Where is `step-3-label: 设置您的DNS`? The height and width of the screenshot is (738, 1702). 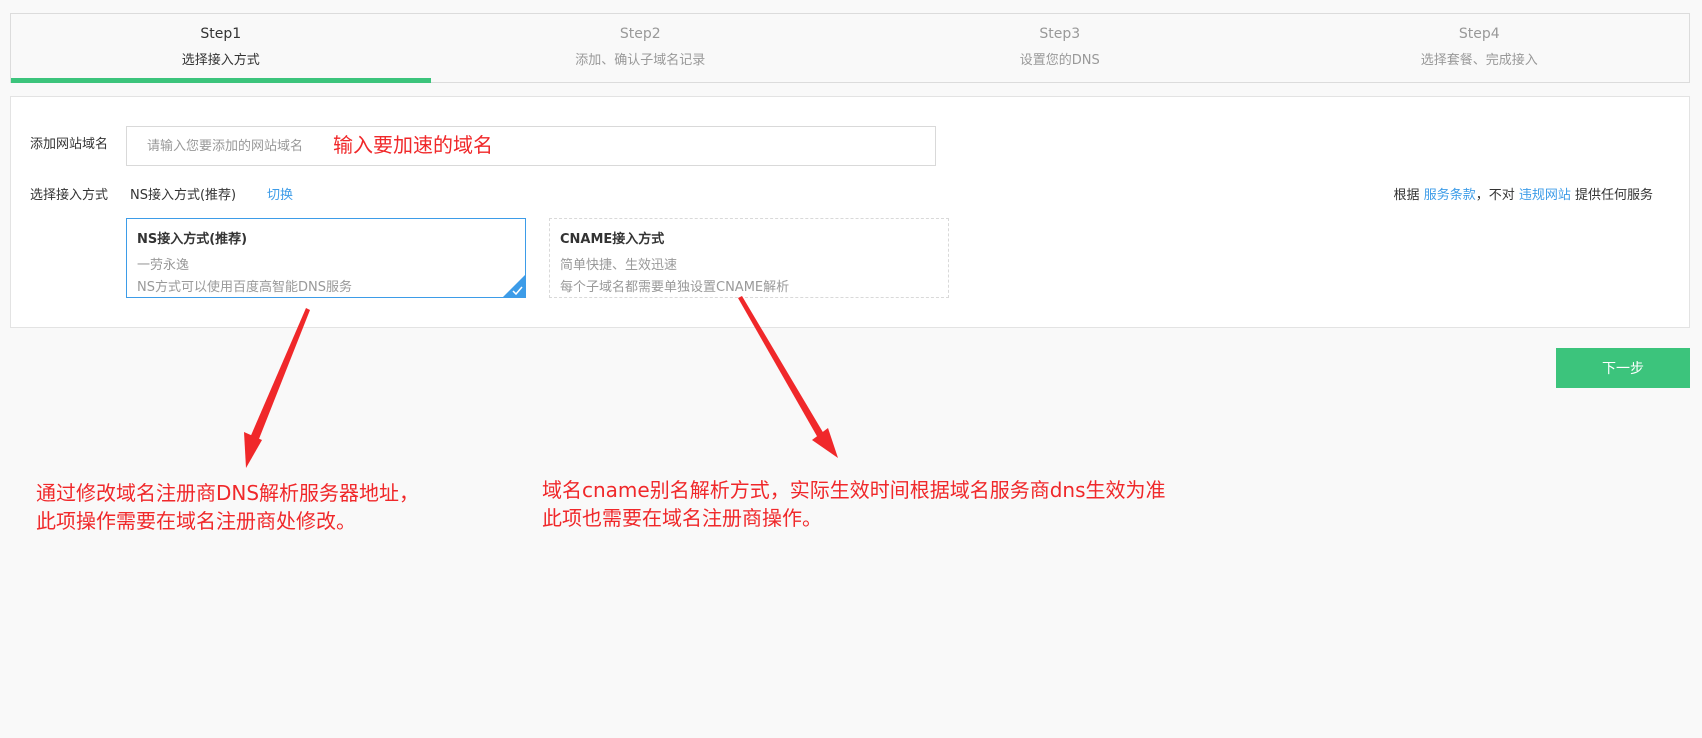
step-3-label: 设置您的DNS is located at coordinates (1059, 60).